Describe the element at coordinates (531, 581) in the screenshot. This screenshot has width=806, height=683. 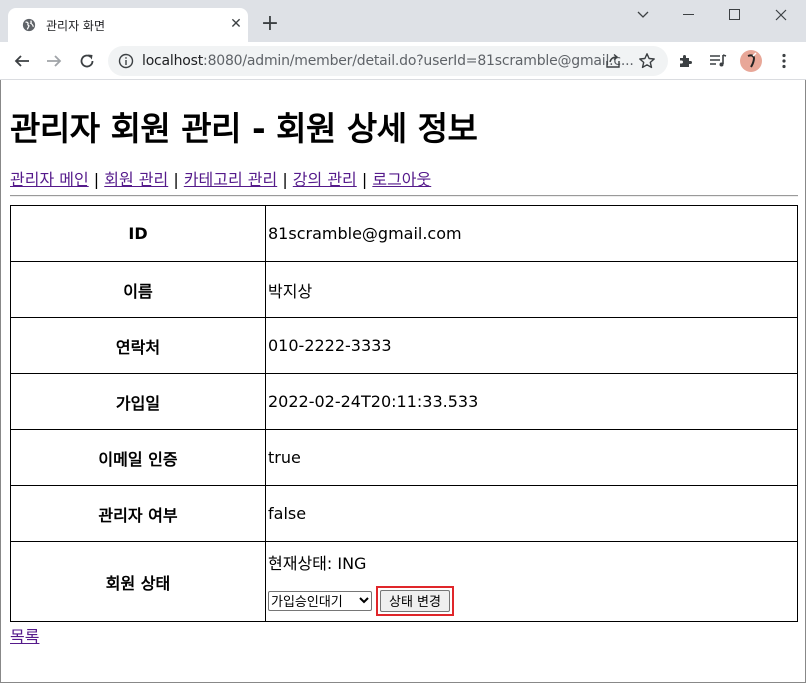
I see `member-status-cell: 현재상태: ING 가입승인대기 상태 변경` at that location.